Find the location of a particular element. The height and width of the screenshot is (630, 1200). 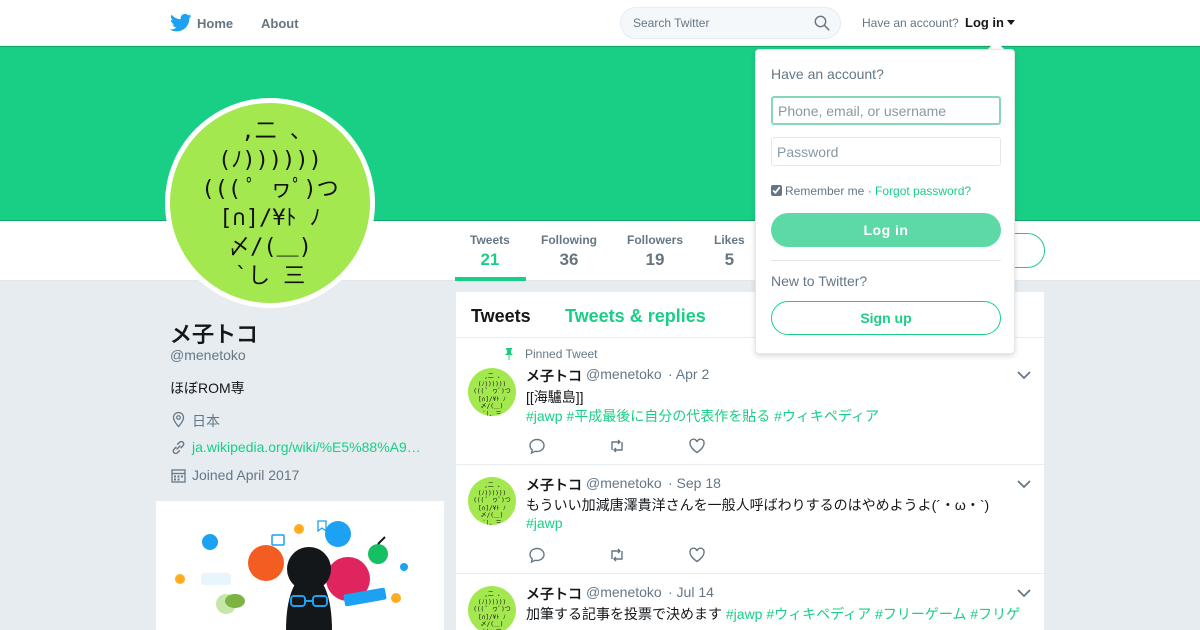

active-stat-underline is located at coordinates (490, 279).